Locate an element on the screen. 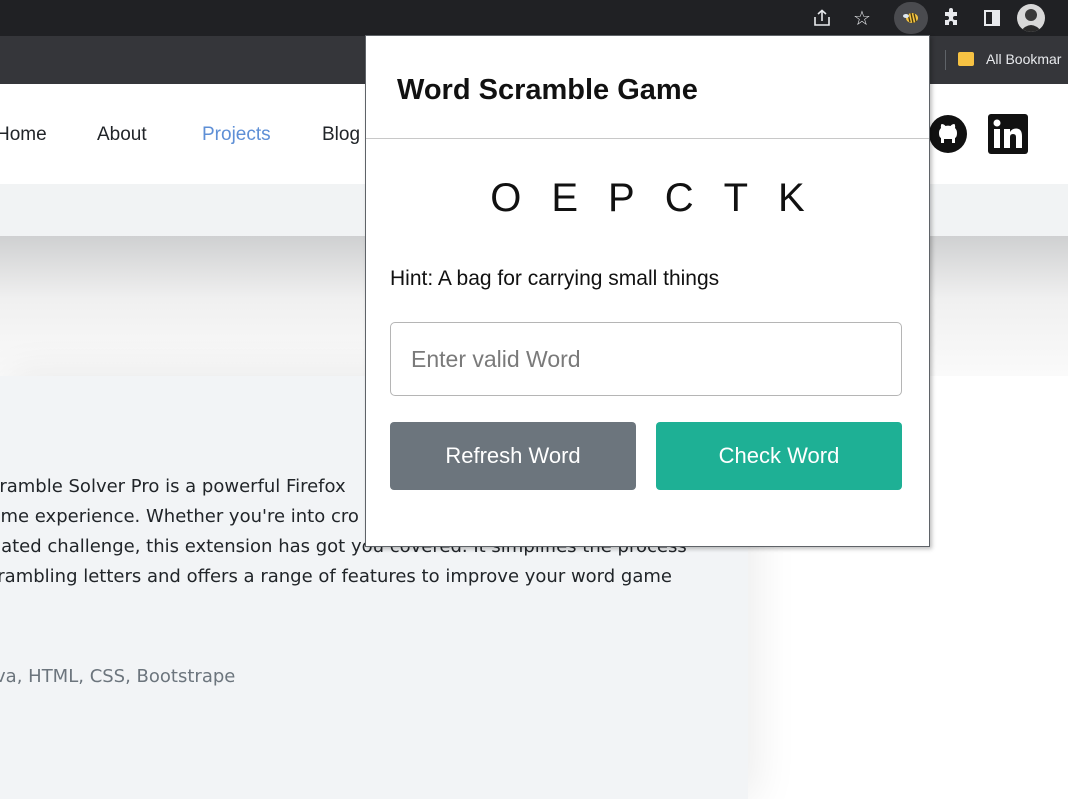 This screenshot has height=799, width=1068. all-bookmarks-link: All Bookmar is located at coordinates (1023, 59).